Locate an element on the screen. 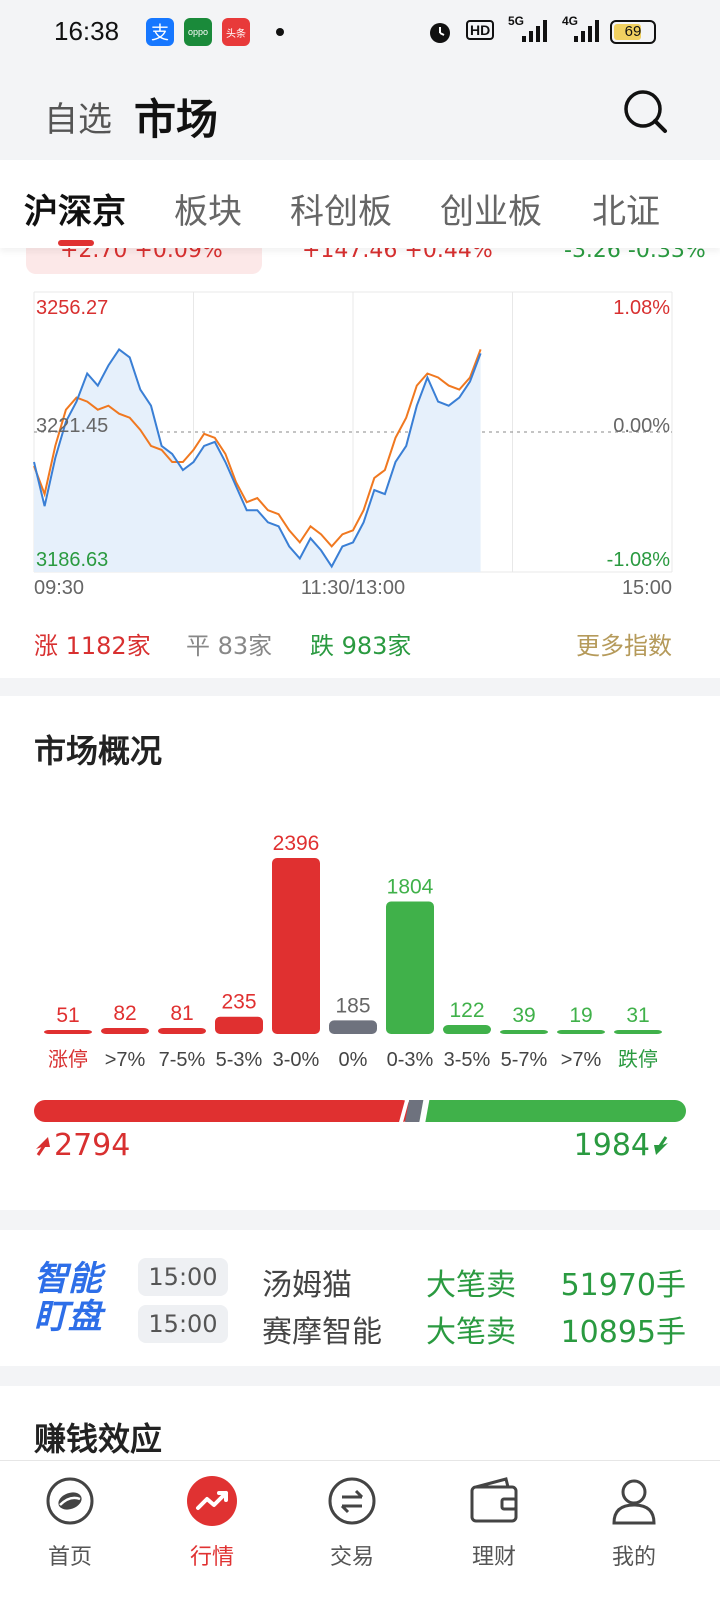 The width and height of the screenshot is (720, 1600). distribution-category-label: 跌停 is located at coordinates (638, 1059).